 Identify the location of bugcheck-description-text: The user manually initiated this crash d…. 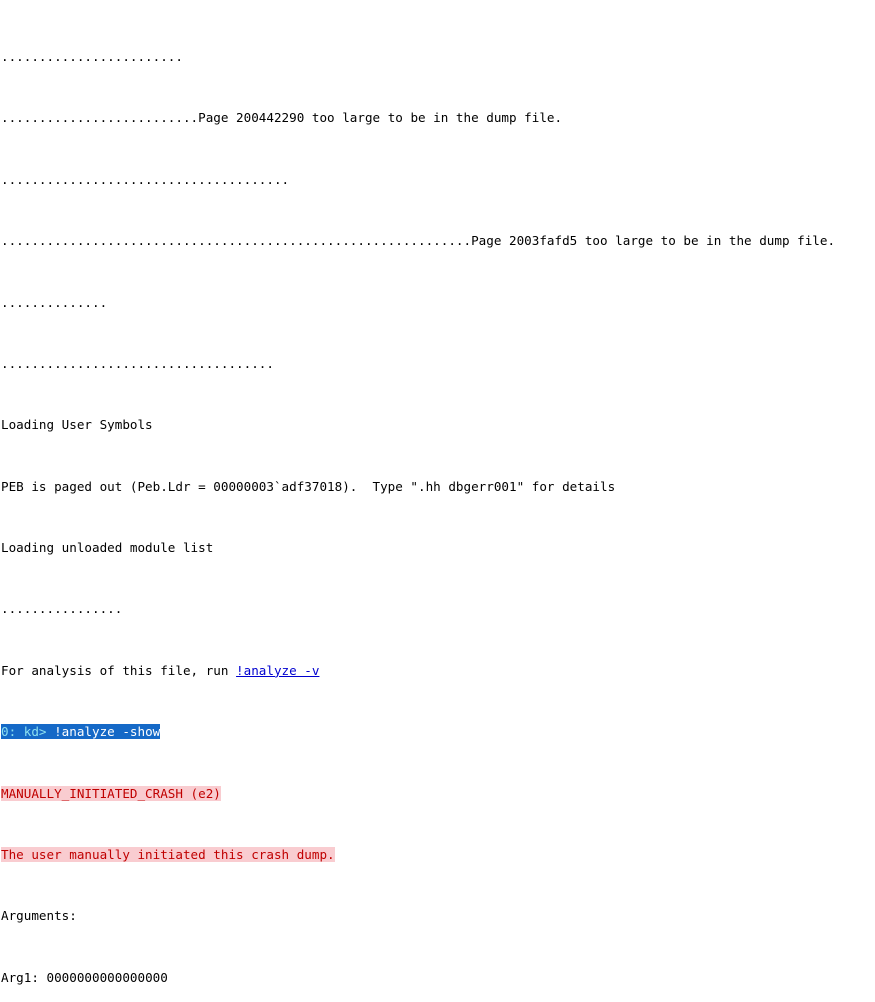
(168, 854).